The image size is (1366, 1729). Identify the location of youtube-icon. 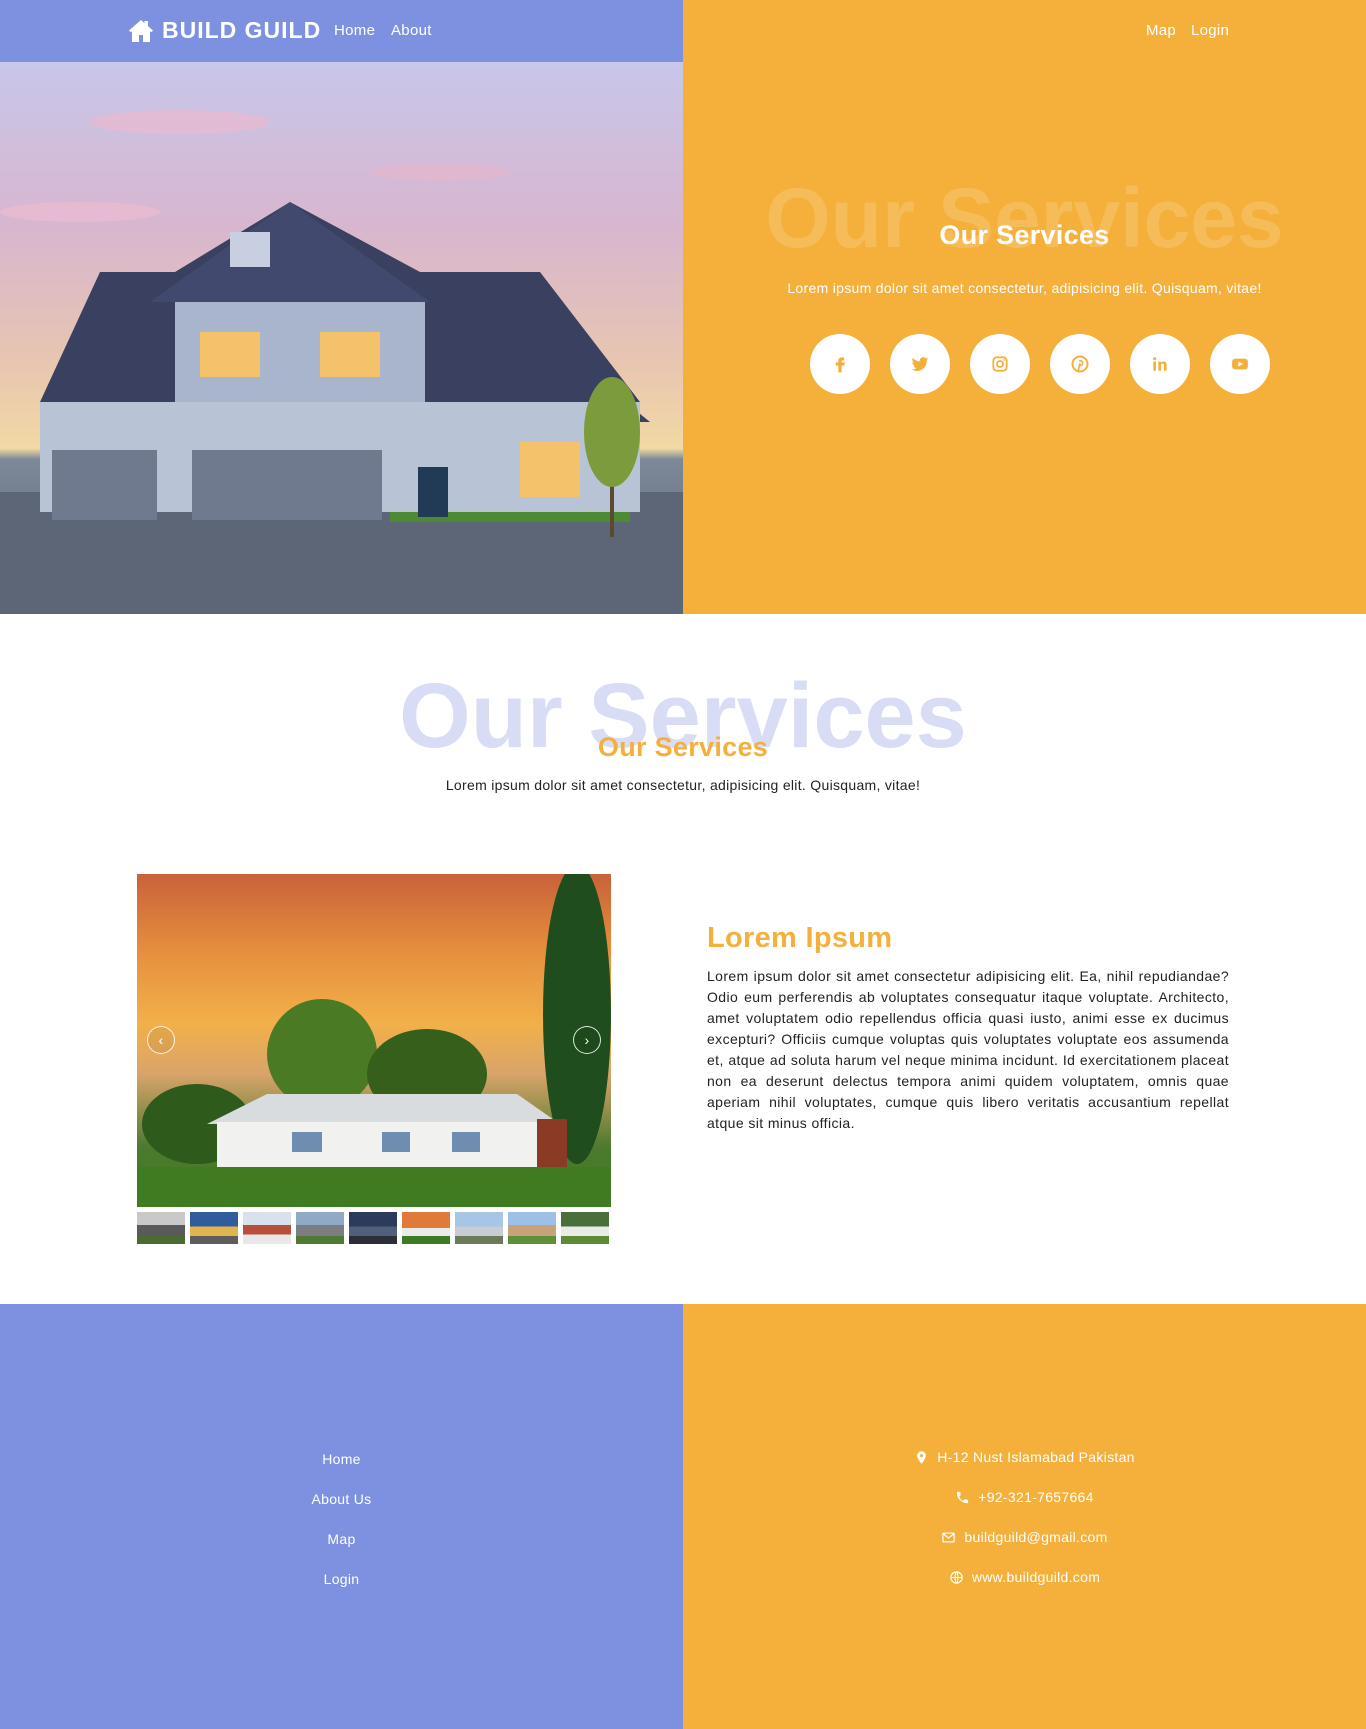
(1240, 364).